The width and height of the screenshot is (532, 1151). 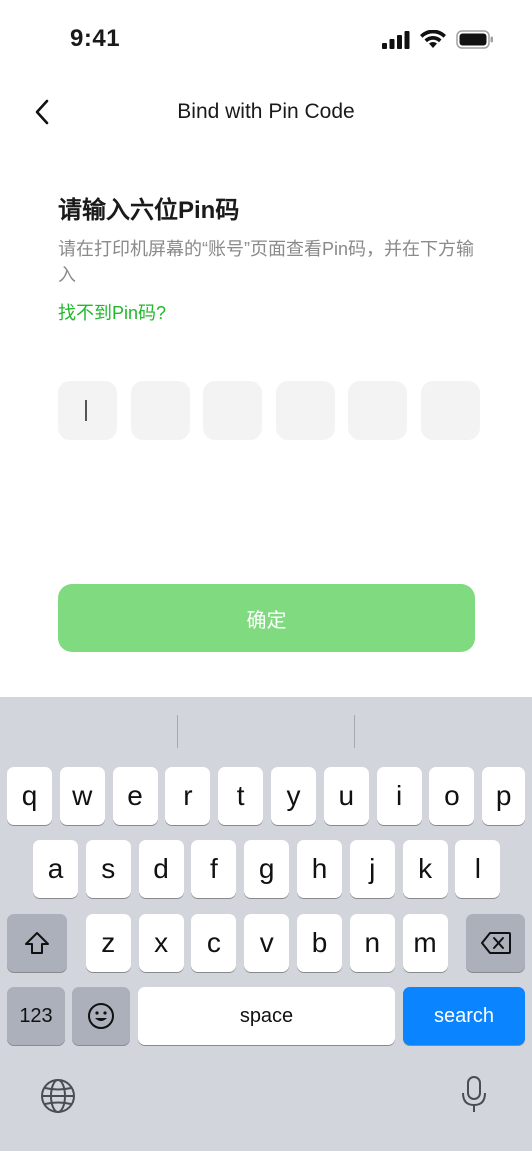 I want to click on key-r: r, so click(x=188, y=796).